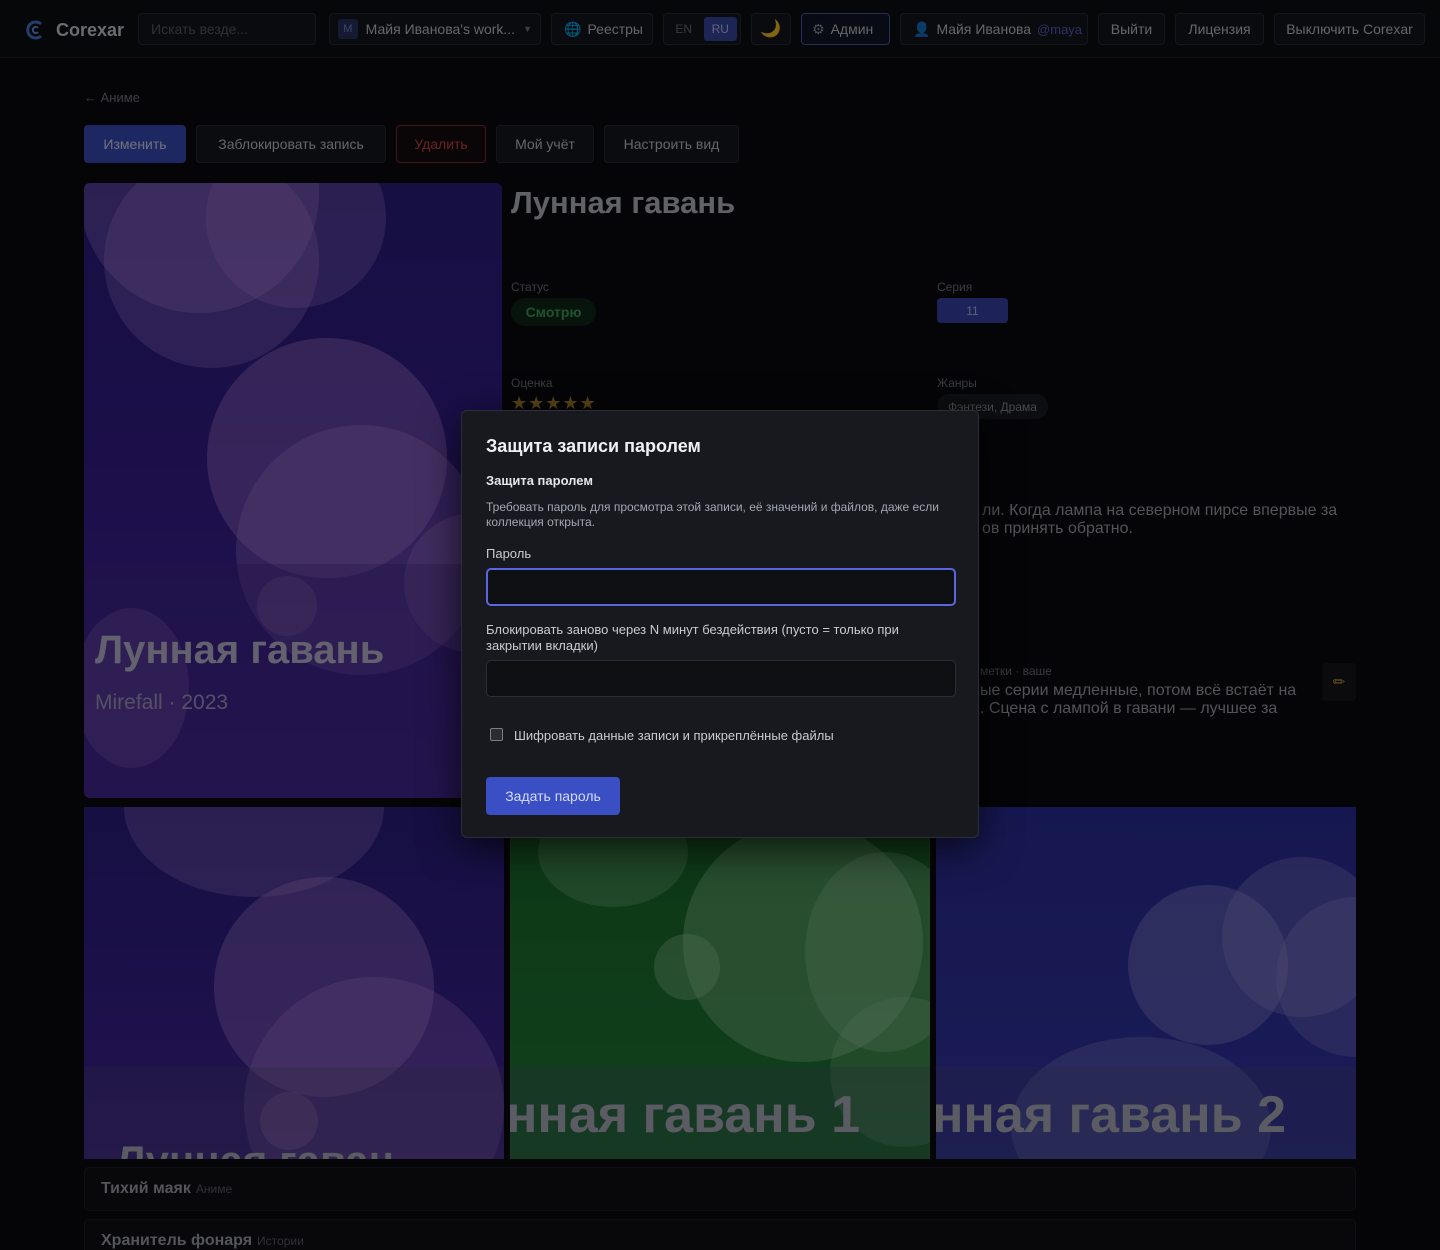 The height and width of the screenshot is (1250, 1440). Describe the element at coordinates (553, 796) in the screenshot. I see `set-password-button: Задать пароль` at that location.